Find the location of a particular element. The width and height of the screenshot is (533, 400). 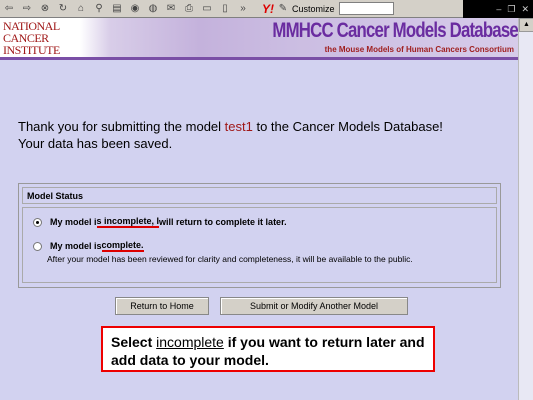

option-label-underlined: s incomplete, I is located at coordinates (128, 222).